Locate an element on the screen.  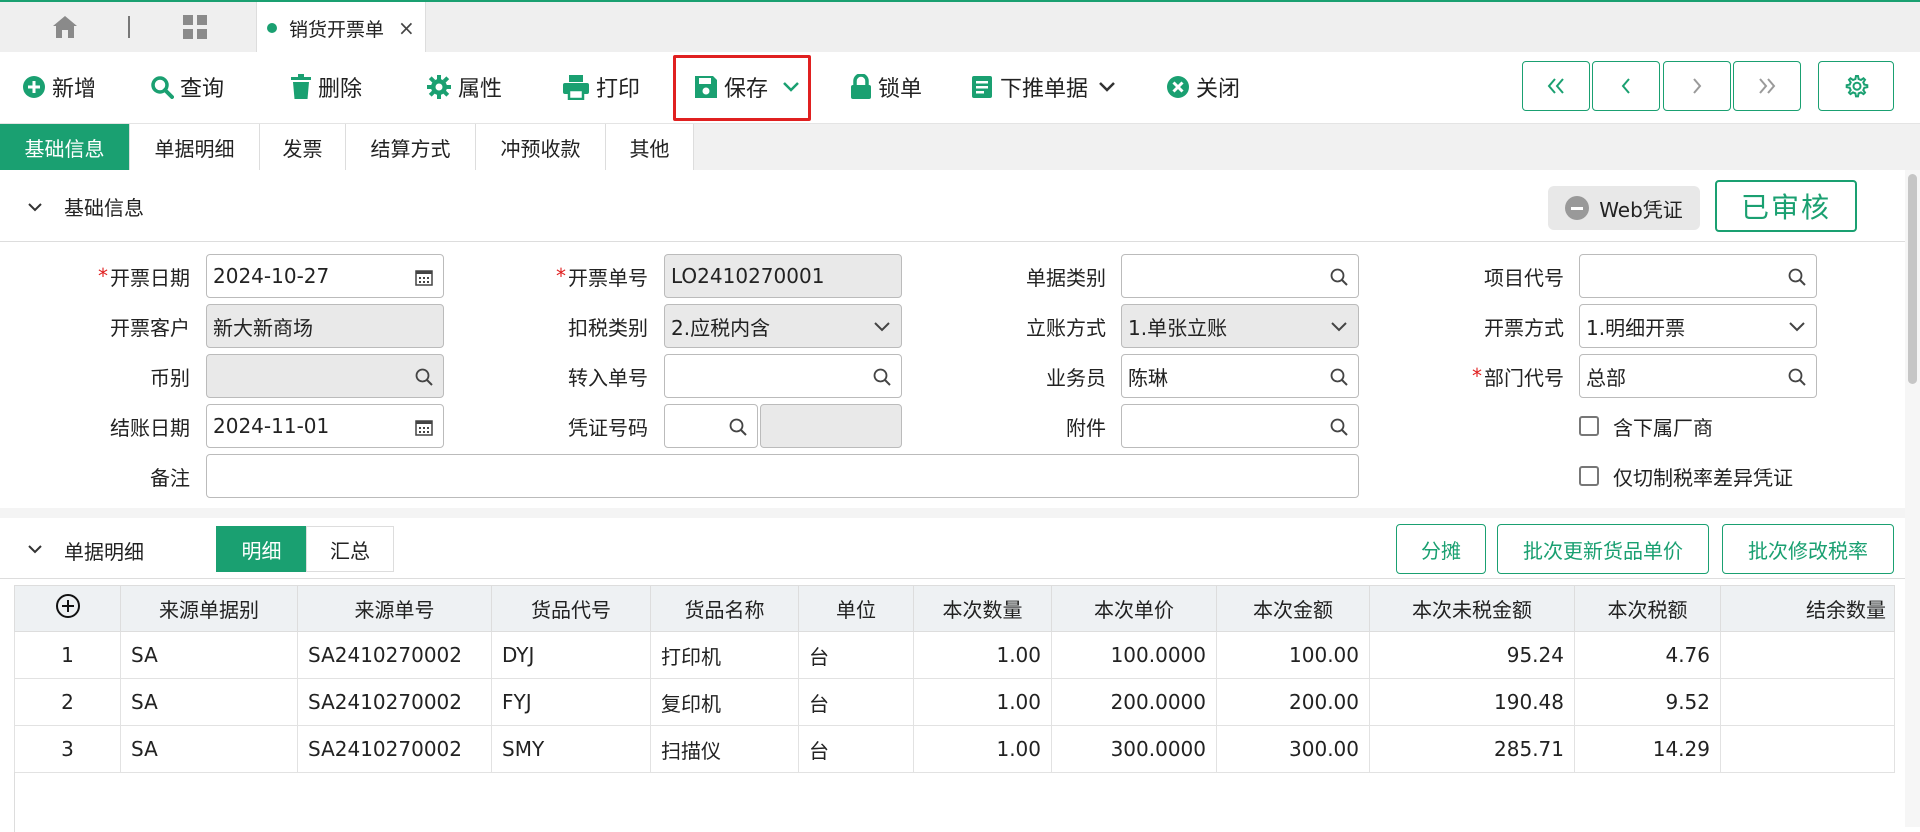
amount-cell: 300.00 is located at coordinates (1293, 749).